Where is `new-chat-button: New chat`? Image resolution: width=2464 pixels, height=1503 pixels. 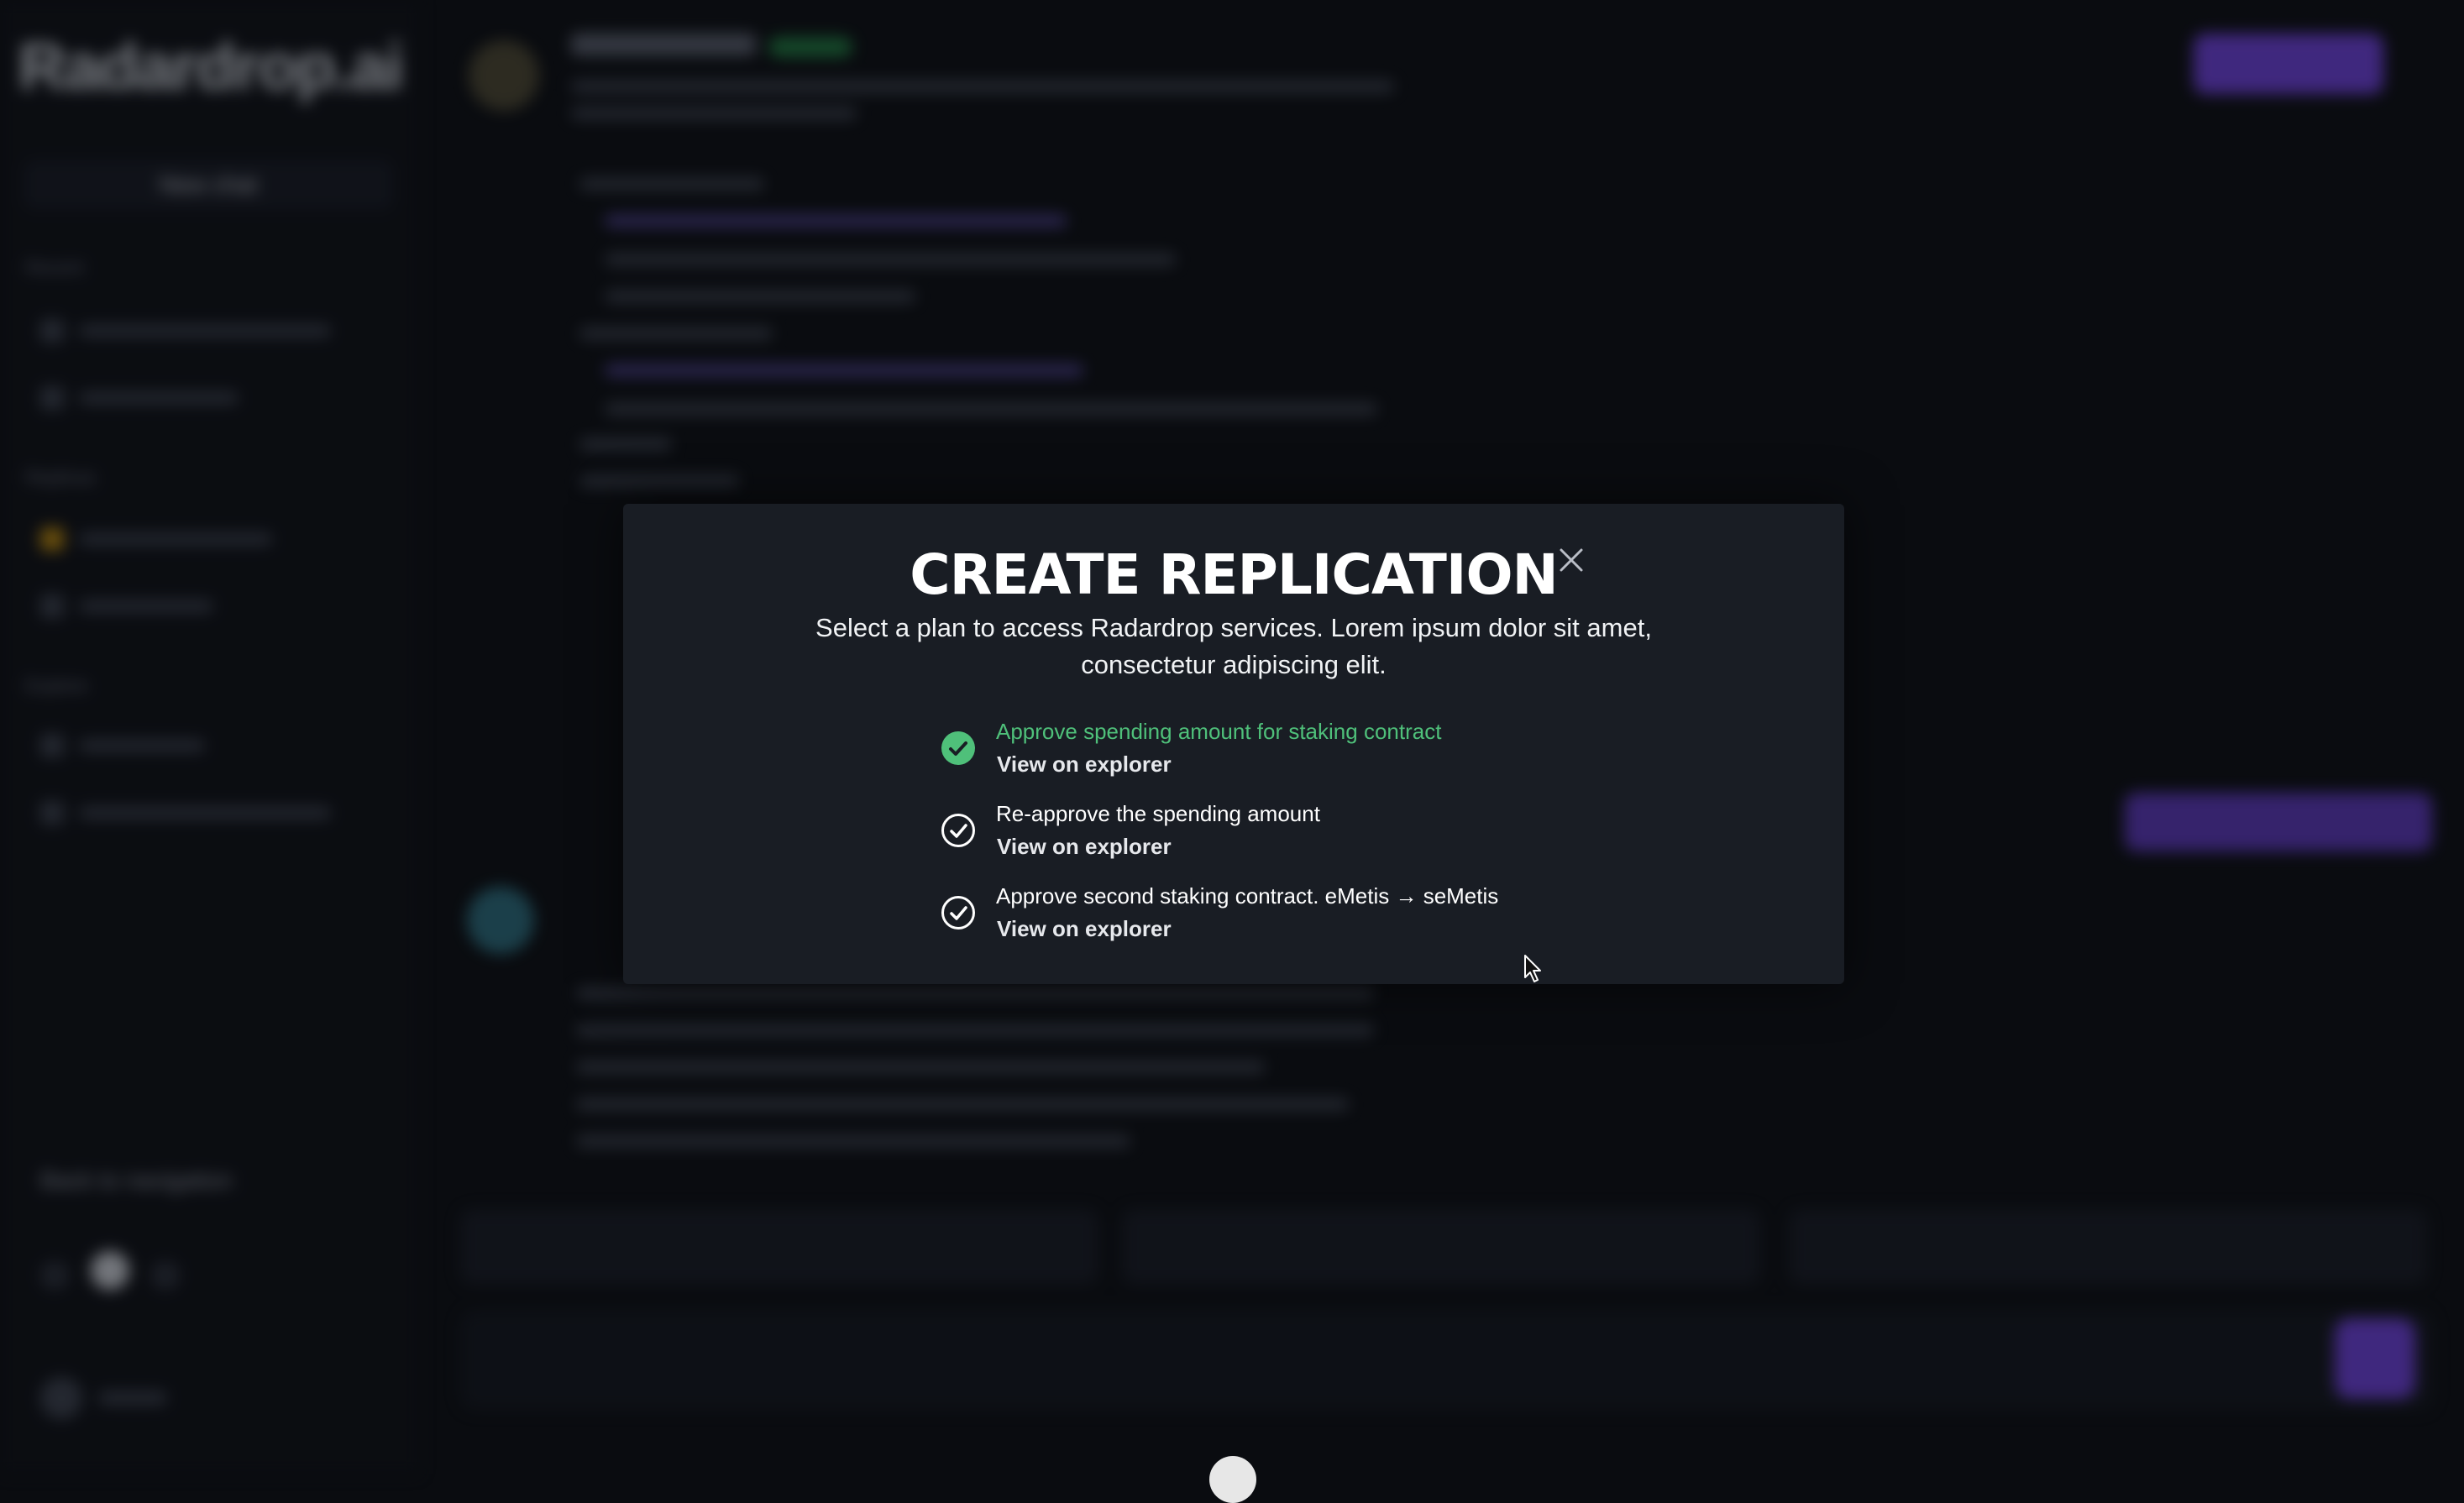 new-chat-button: New chat is located at coordinates (208, 185).